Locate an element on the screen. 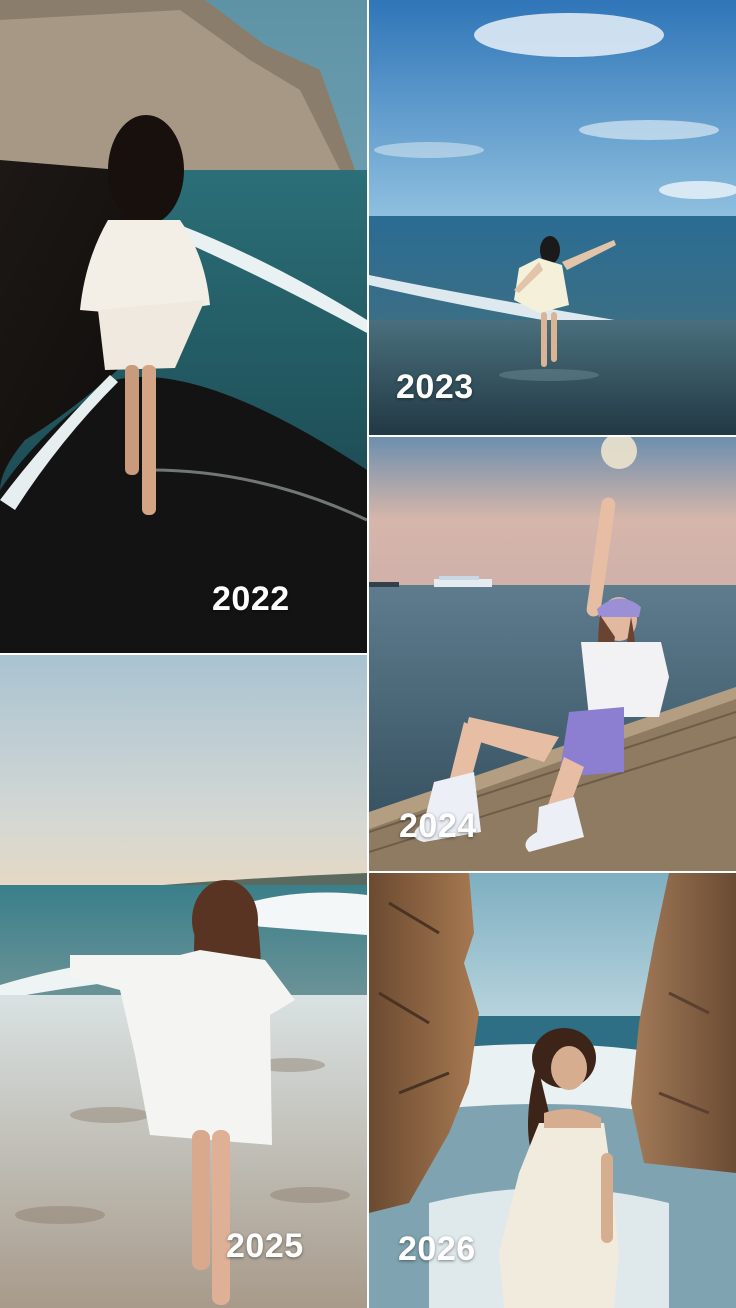  year-label-2023: 2023 is located at coordinates (435, 387).